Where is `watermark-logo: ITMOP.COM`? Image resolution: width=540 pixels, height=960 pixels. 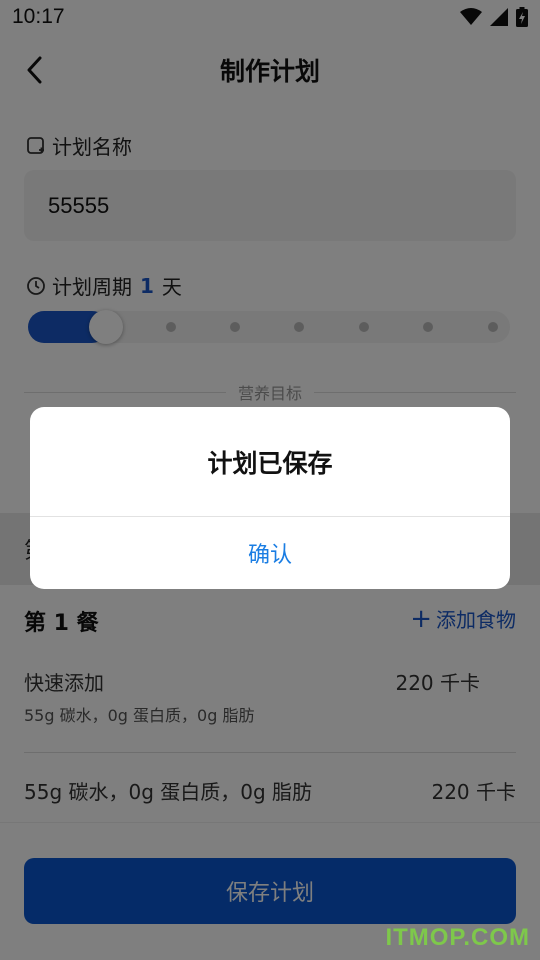
watermark-logo: ITMOP.COM is located at coordinates (457, 937).